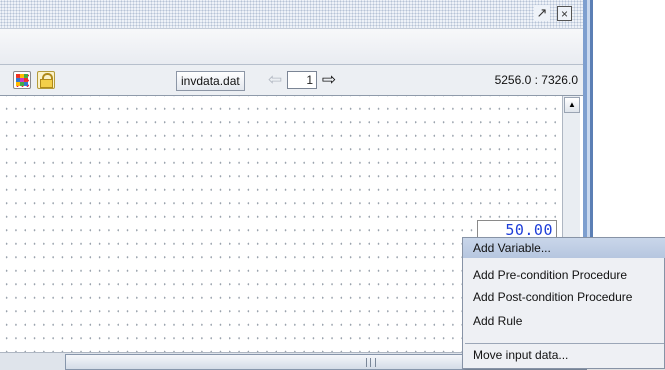 Image resolution: width=665 pixels, height=370 pixels. What do you see at coordinates (564, 297) in the screenshot?
I see `menu-item-add-post-condition-procedure: Add Post-condition Procedure` at bounding box center [564, 297].